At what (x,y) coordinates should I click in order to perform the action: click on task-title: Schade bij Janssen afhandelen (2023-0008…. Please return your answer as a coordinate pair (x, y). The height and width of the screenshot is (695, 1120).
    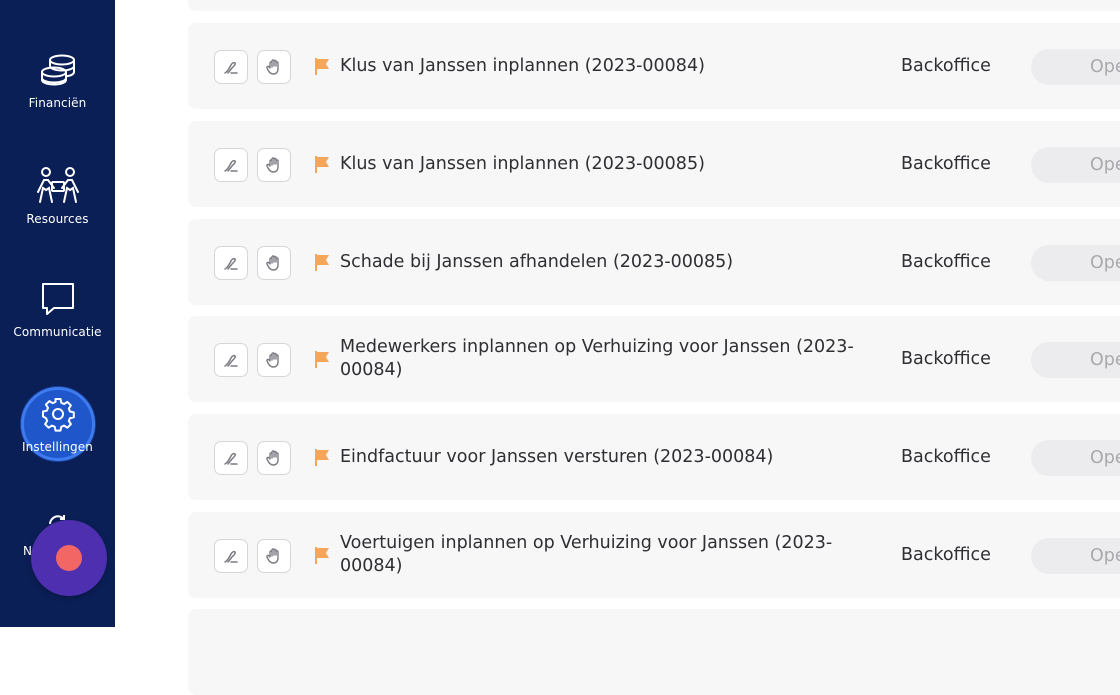
    Looking at the image, I should click on (600, 262).